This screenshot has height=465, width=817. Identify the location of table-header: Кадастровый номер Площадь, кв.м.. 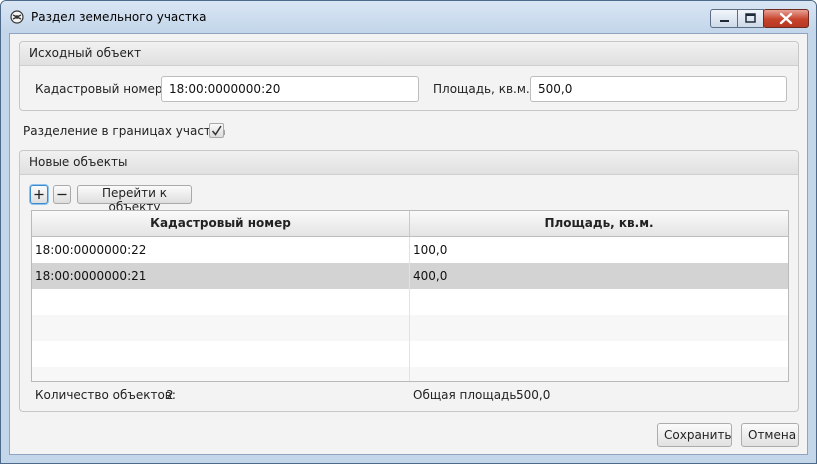
(410, 224).